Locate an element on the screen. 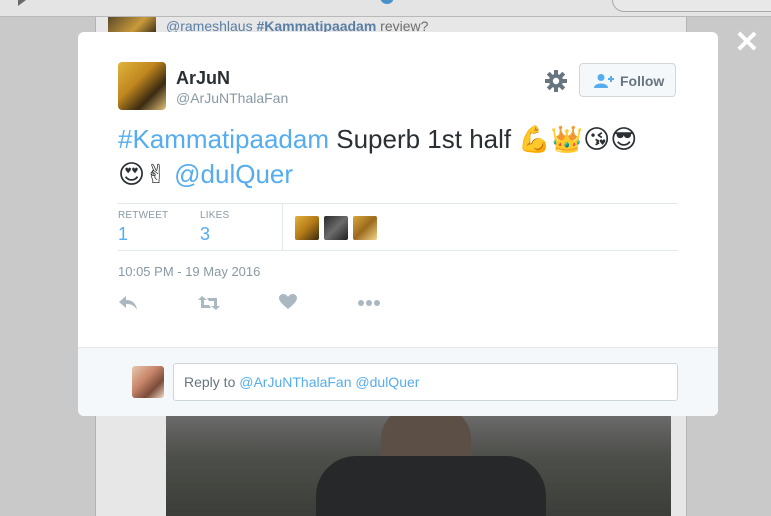 The image size is (771, 516). tweet-timestamp: 10:05 PM - 19 May 2016 is located at coordinates (189, 271).